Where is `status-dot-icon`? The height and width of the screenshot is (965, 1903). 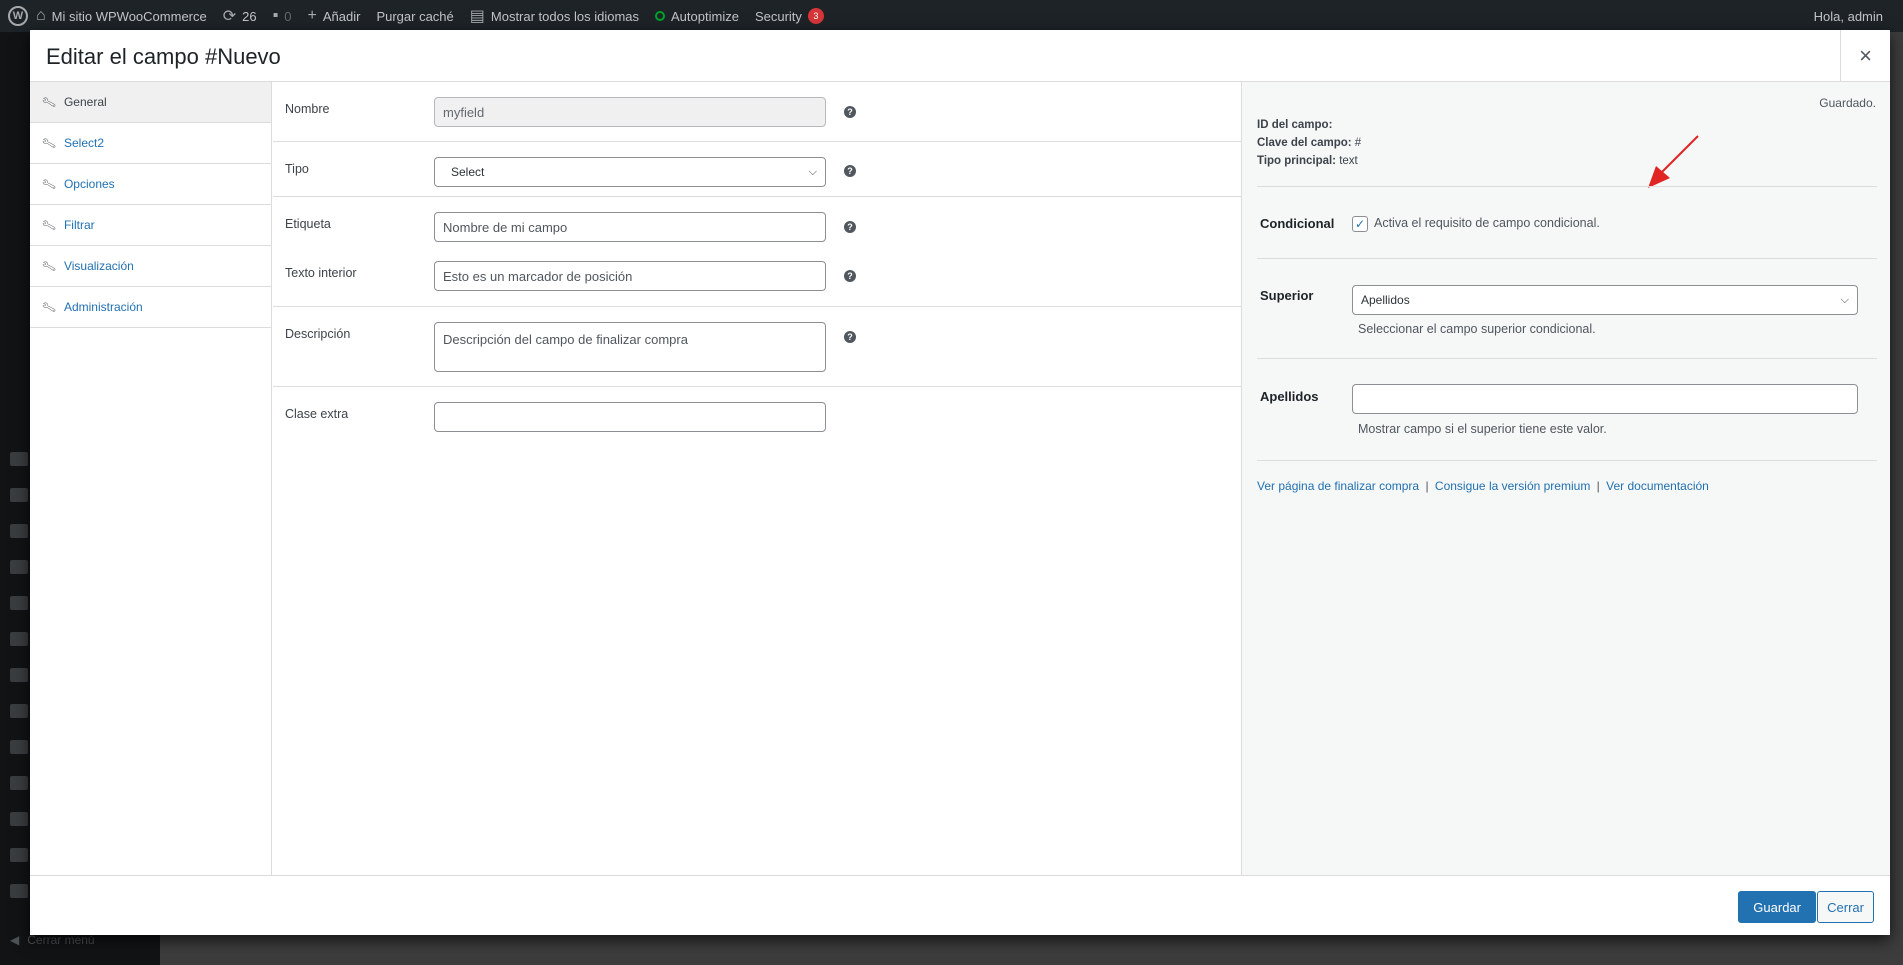
status-dot-icon is located at coordinates (660, 16).